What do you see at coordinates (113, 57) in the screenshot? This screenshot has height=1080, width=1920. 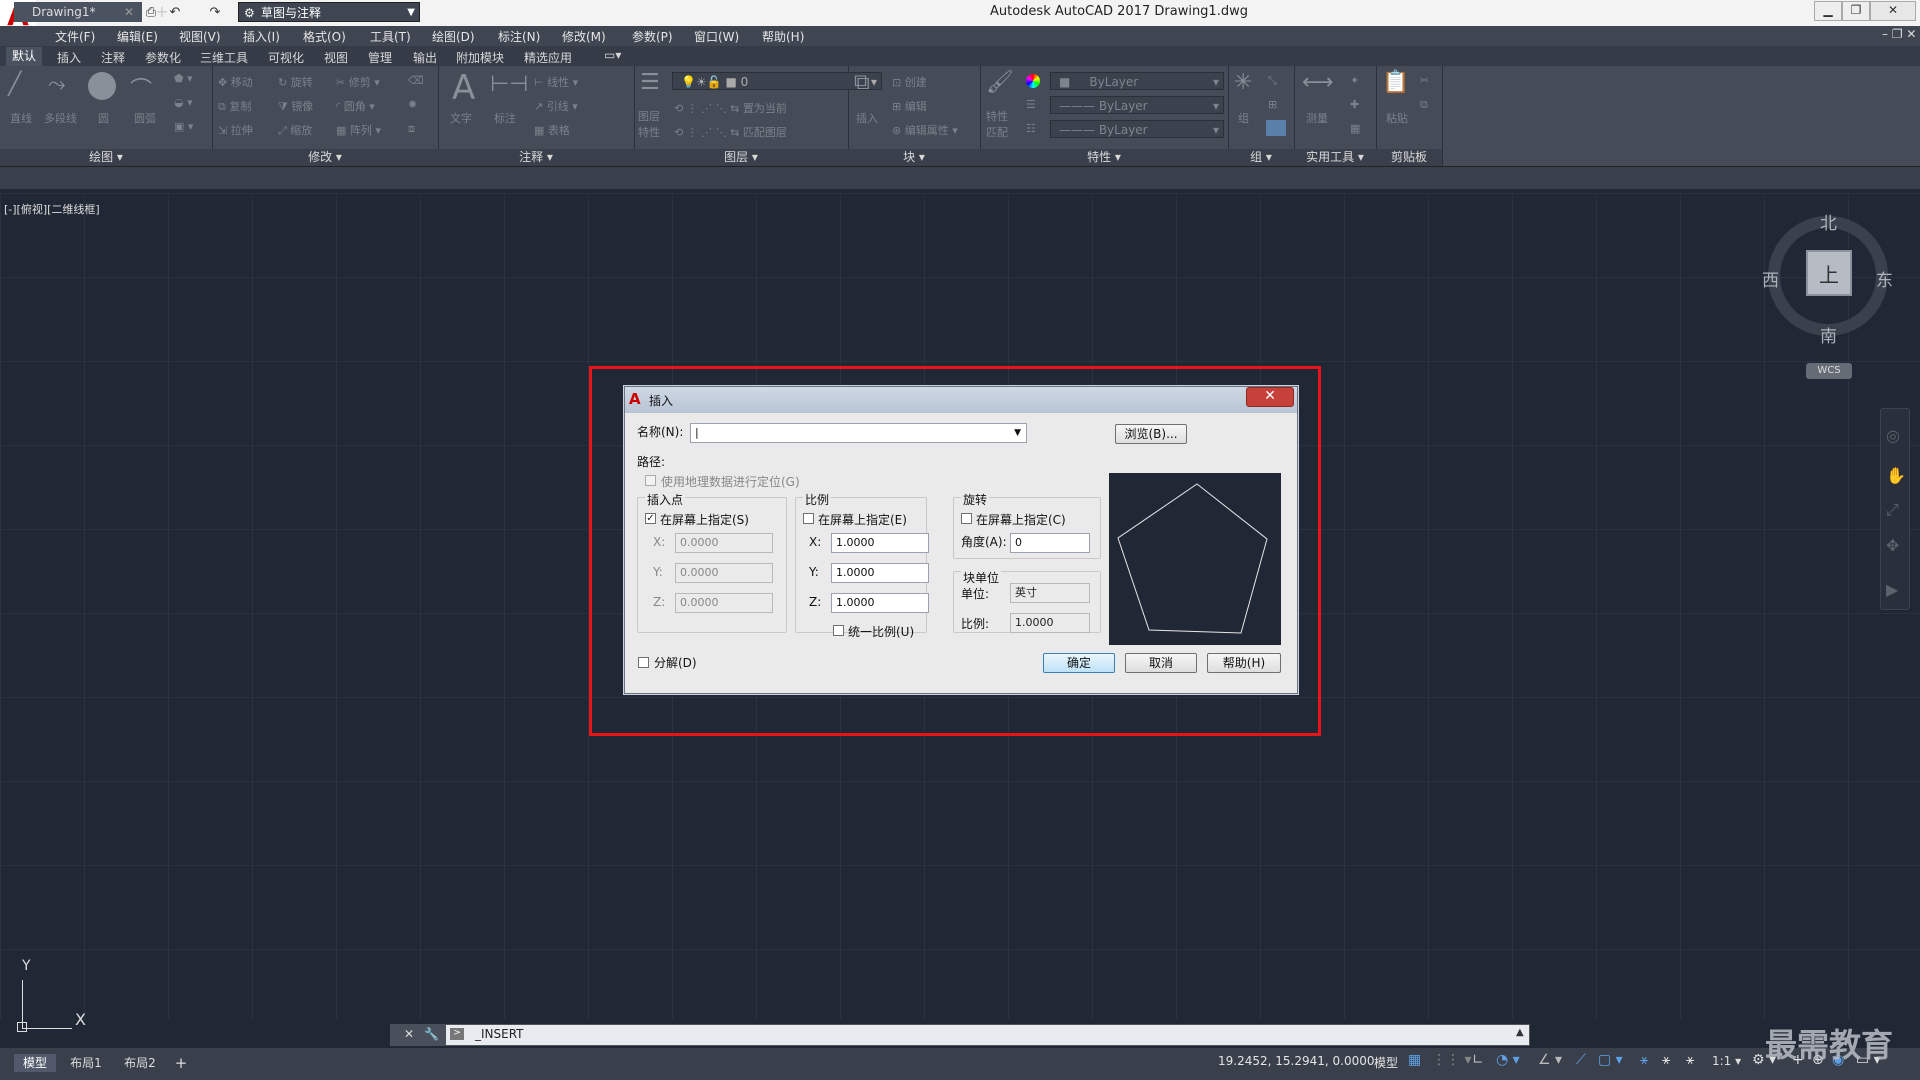 I see `ribbon-tab-annotate: 注释` at bounding box center [113, 57].